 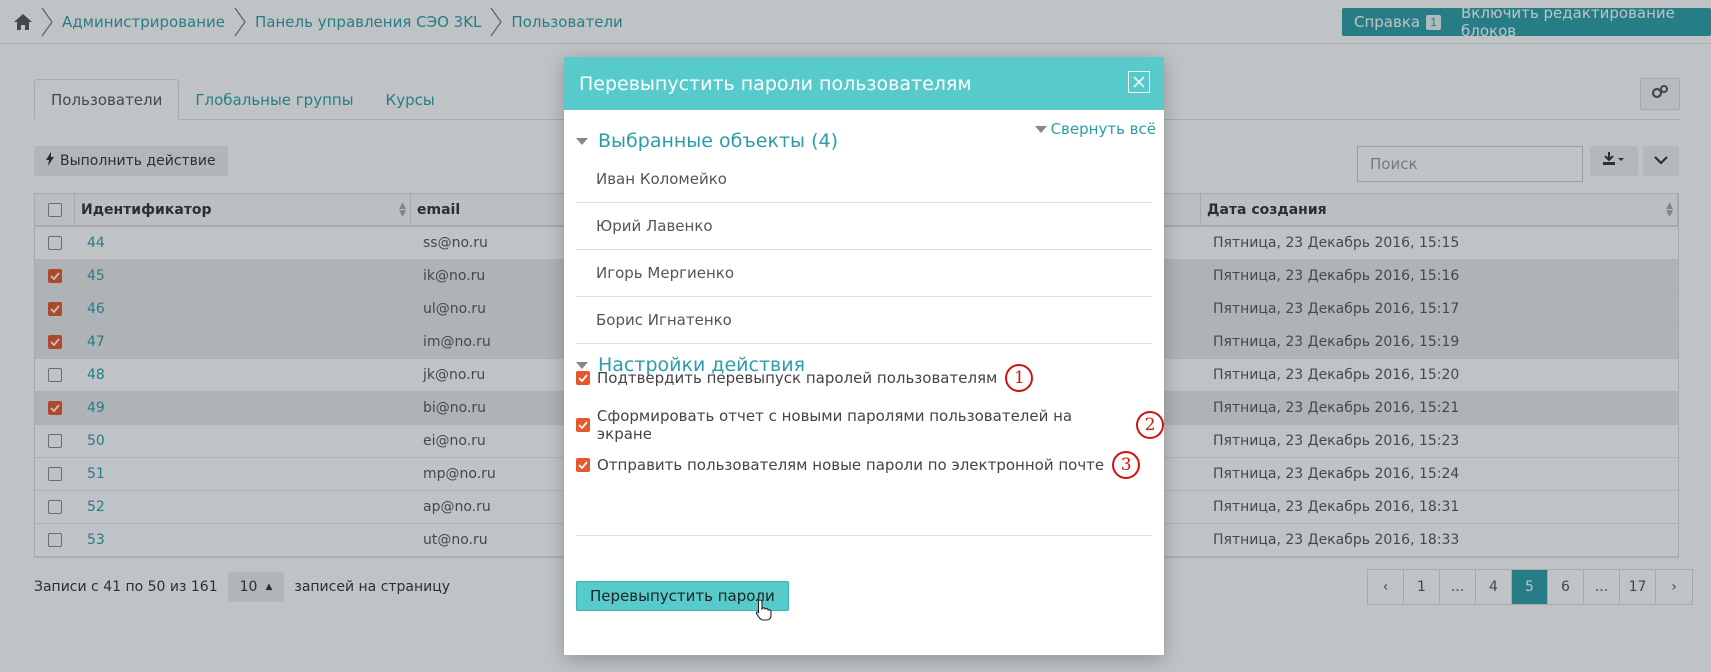 I want to click on close-icon, so click(x=1139, y=82).